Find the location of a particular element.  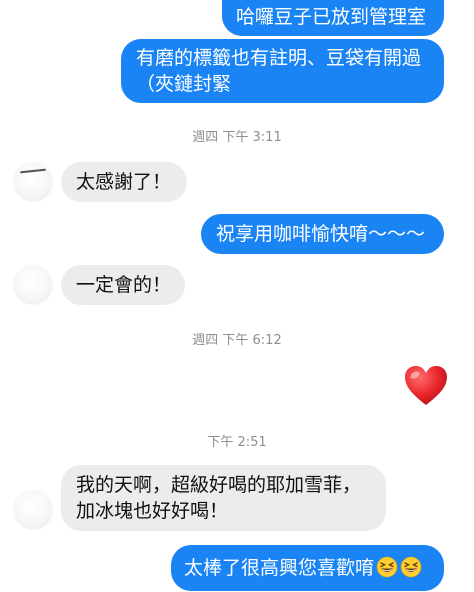

received-message-bubble: 我的天啊，超級好喝的耶加雪菲， 加冰塊也好好喝！ is located at coordinates (223, 498).